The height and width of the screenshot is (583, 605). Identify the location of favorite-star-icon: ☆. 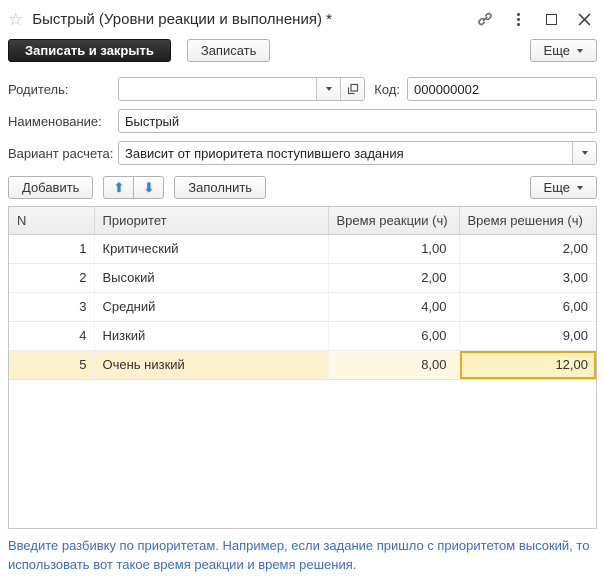
(15, 19).